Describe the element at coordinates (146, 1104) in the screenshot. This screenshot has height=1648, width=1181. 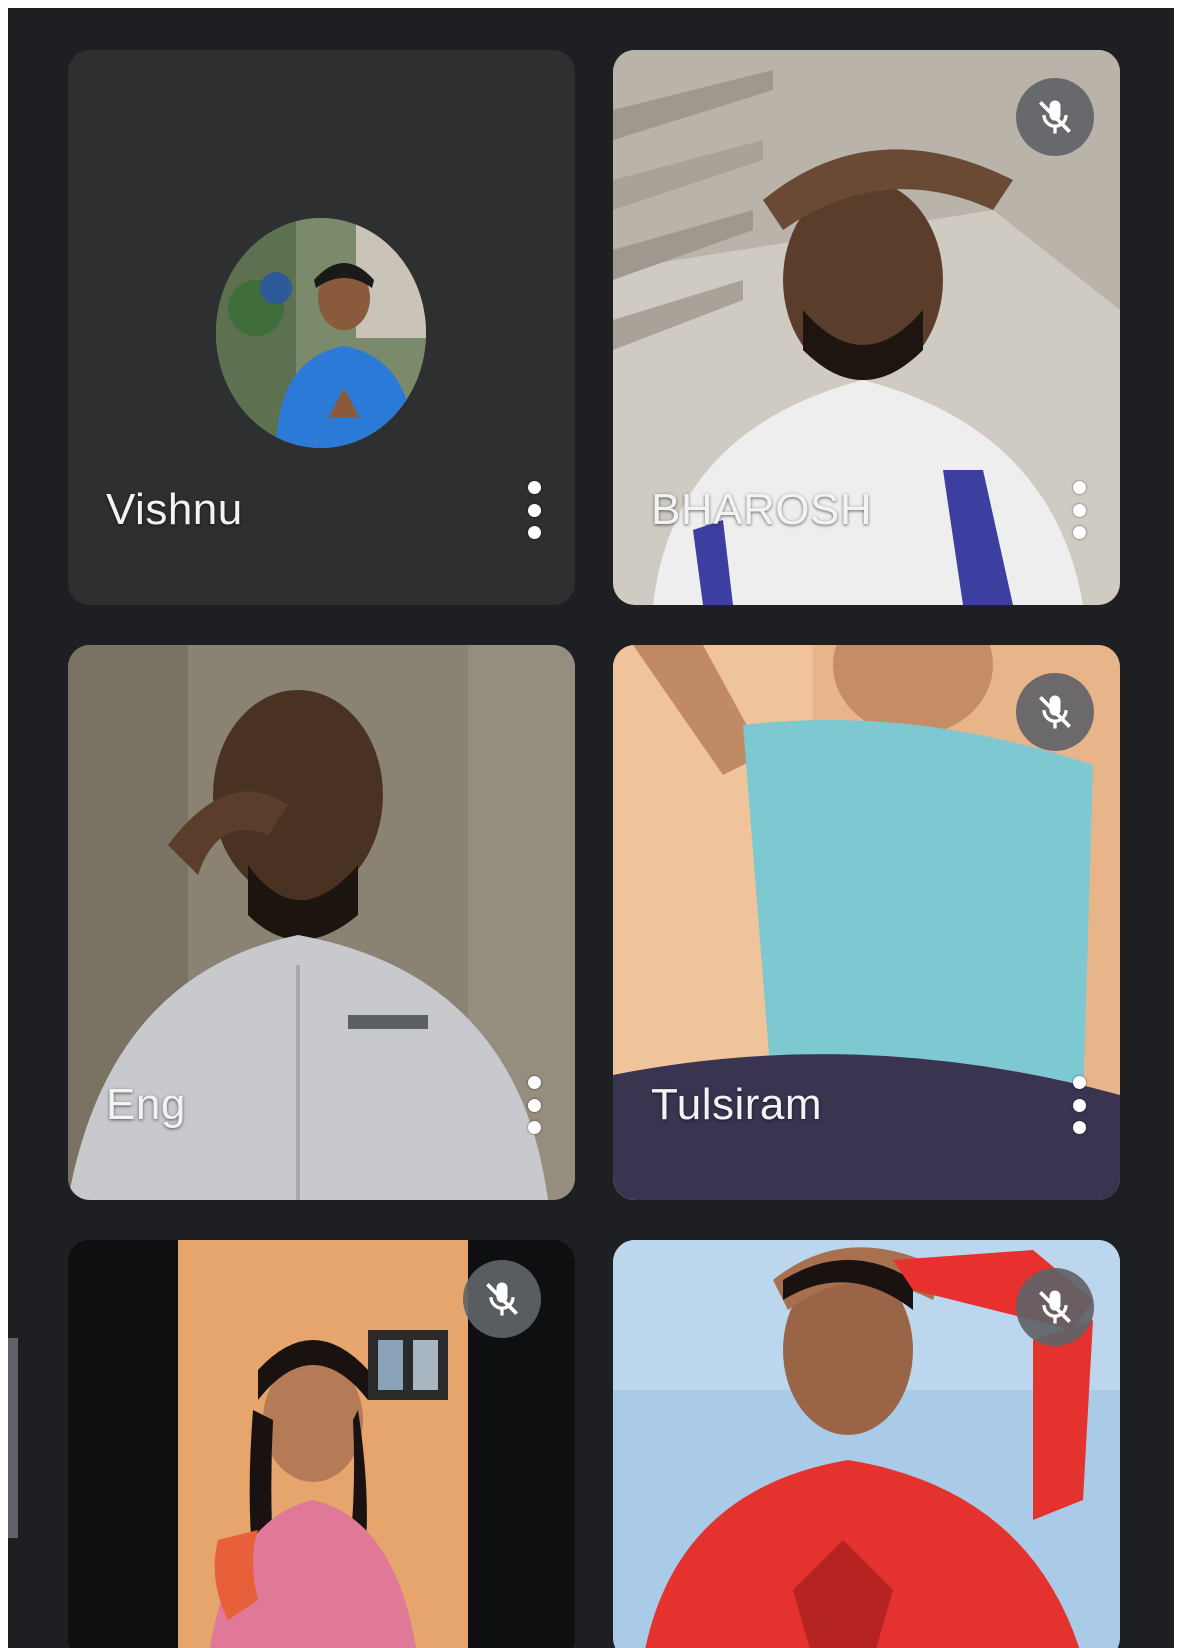
I see `participant-name: Eng` at that location.